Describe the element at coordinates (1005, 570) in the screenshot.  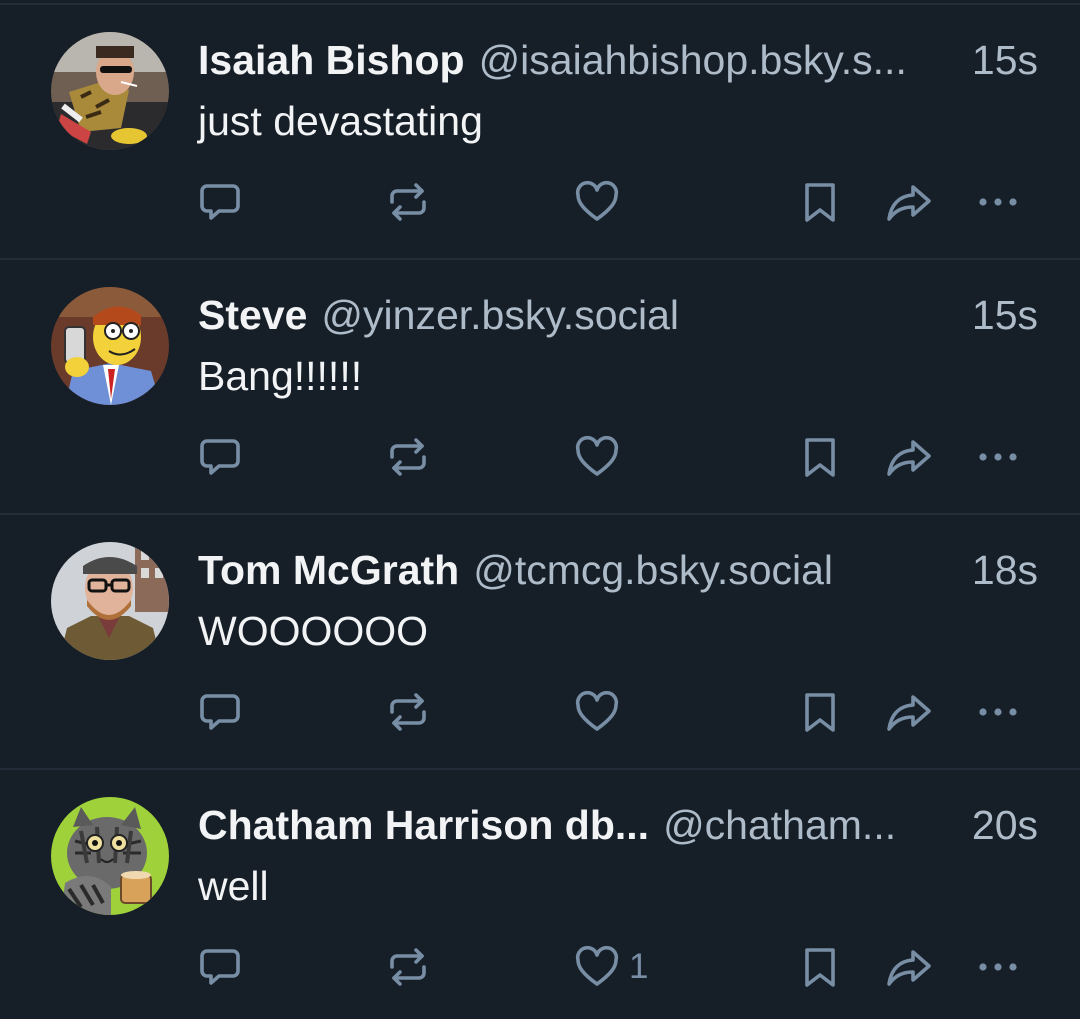
I see `timestamp: 18s` at that location.